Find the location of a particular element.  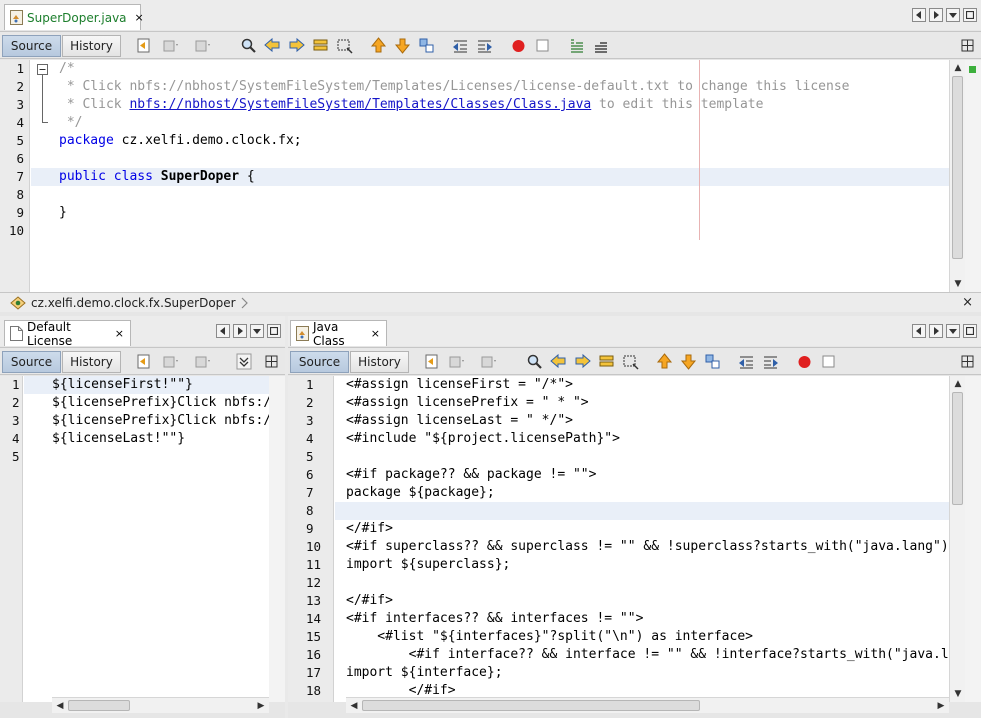

line-number: 8 is located at coordinates (20, 194).